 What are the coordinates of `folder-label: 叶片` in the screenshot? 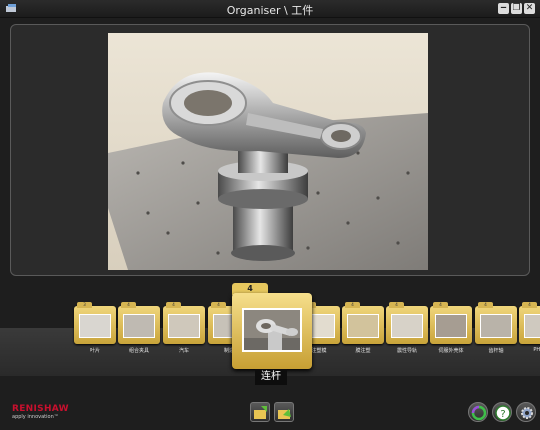 It's located at (94, 351).